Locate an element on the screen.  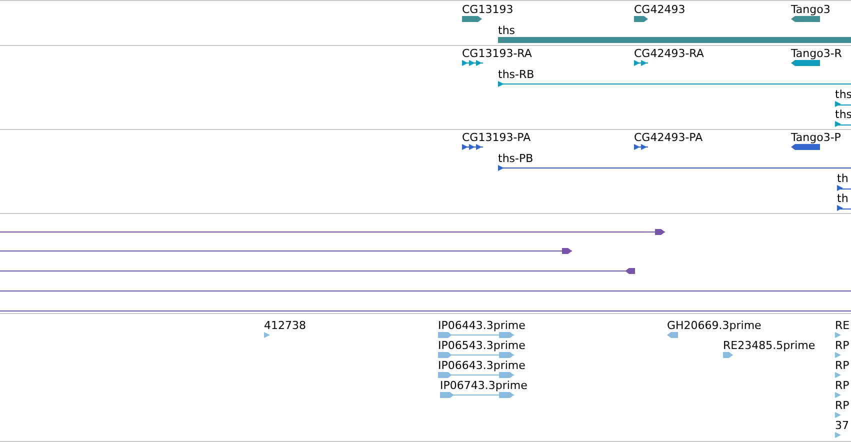
feature-label: 412738 is located at coordinates (285, 325).